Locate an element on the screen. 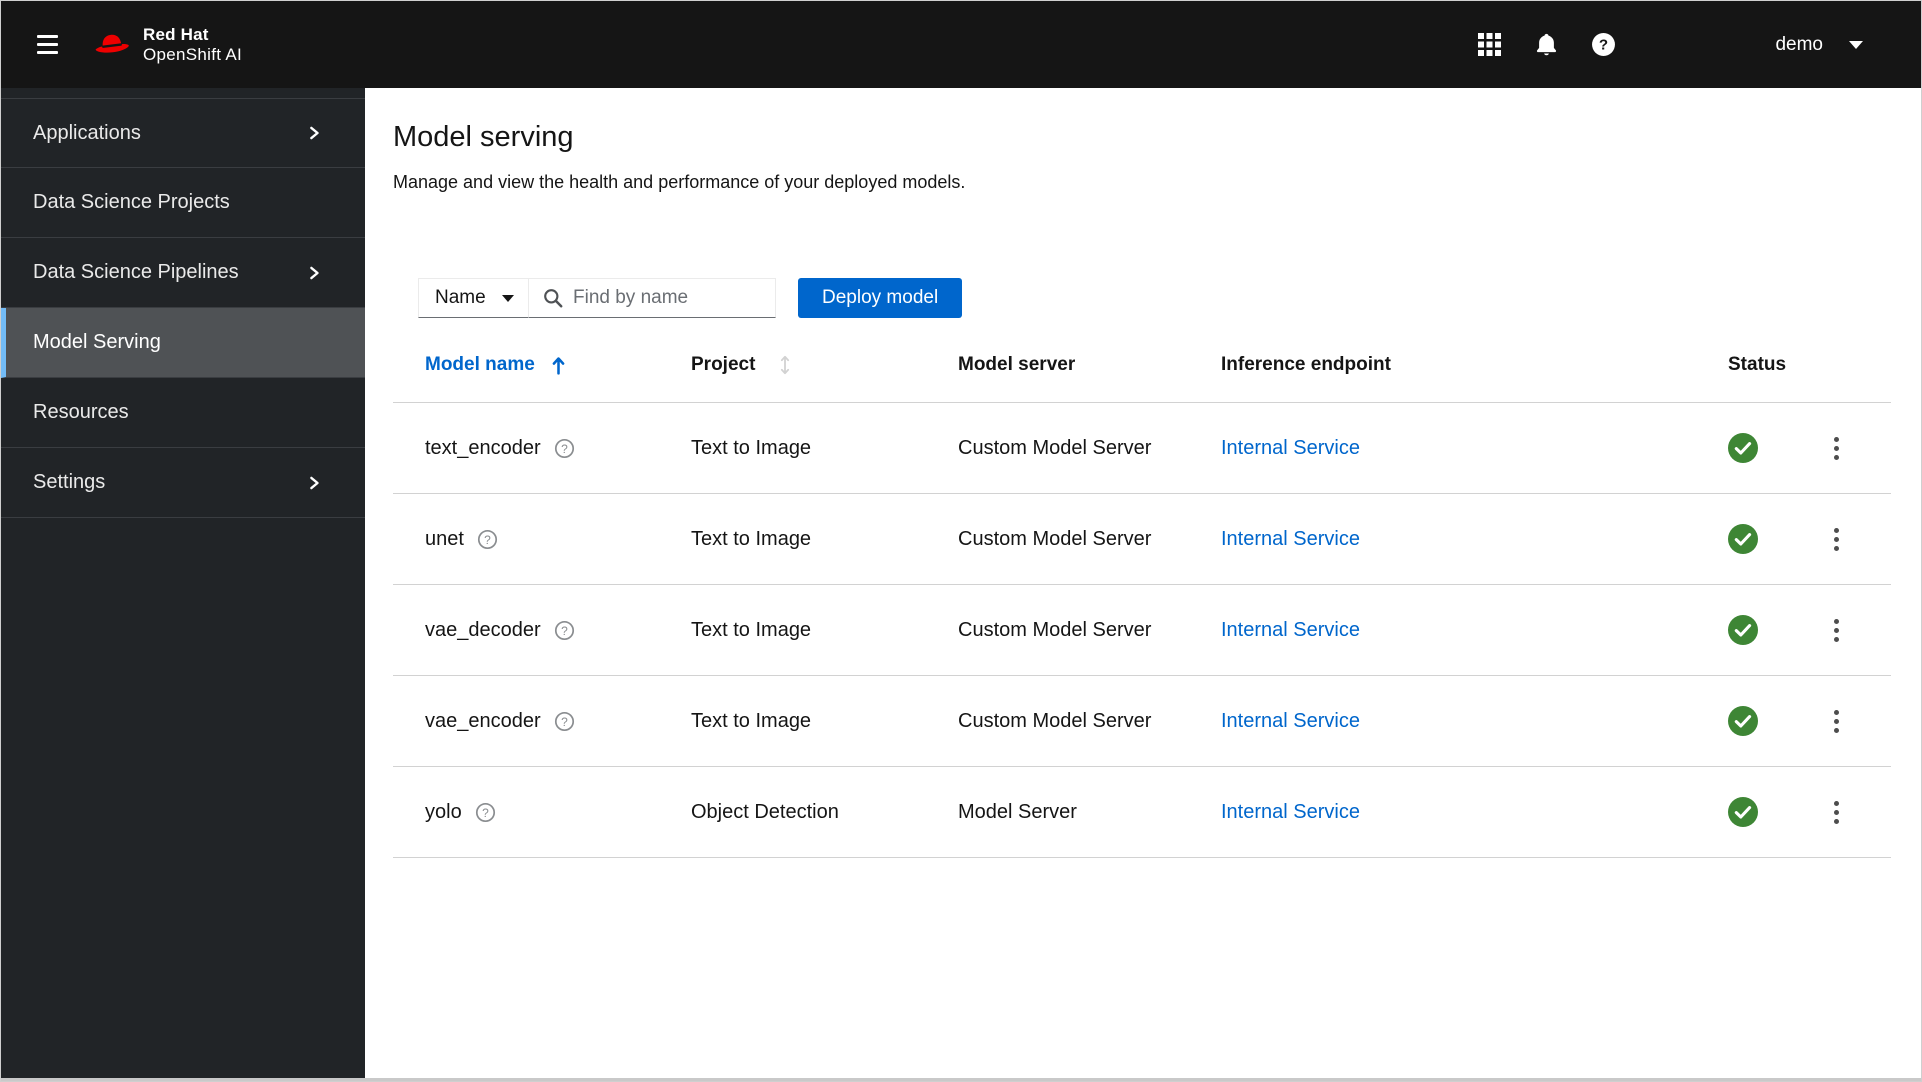 This screenshot has height=1082, width=1922. column-header-model-name: Model name is located at coordinates (558, 365).